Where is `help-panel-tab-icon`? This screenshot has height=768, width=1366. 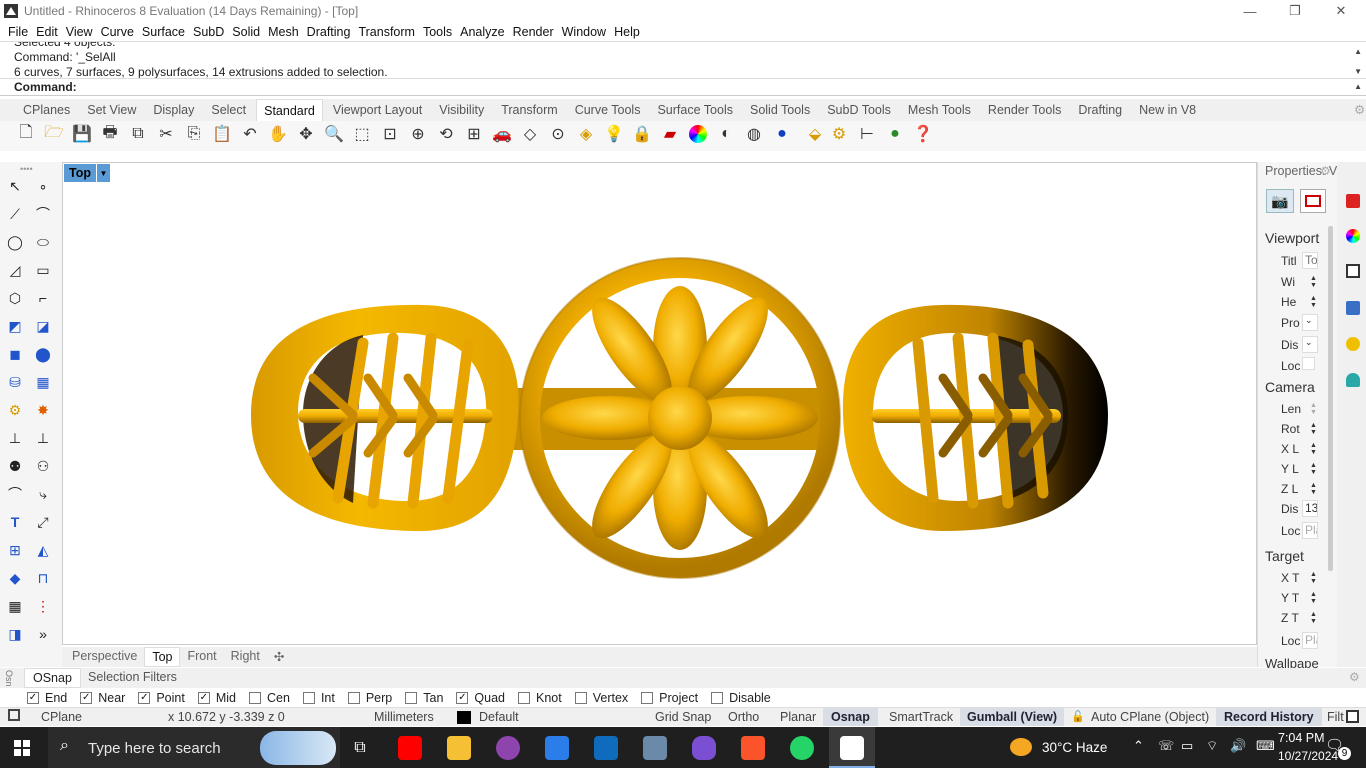
help-panel-tab-icon is located at coordinates (1353, 308).